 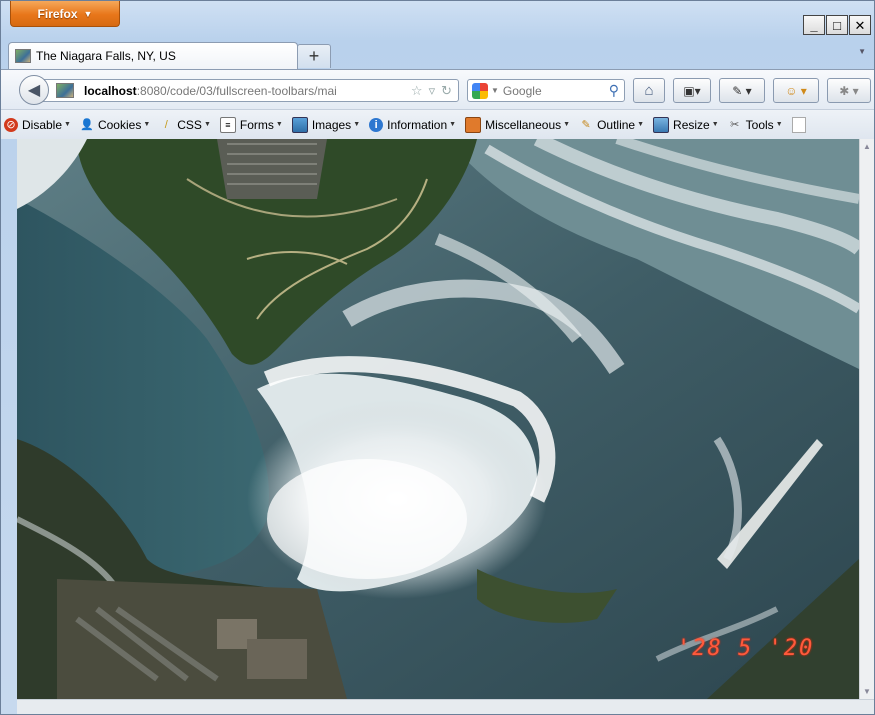 I want to click on devbar-information: i Information ▼, so click(x=412, y=124).